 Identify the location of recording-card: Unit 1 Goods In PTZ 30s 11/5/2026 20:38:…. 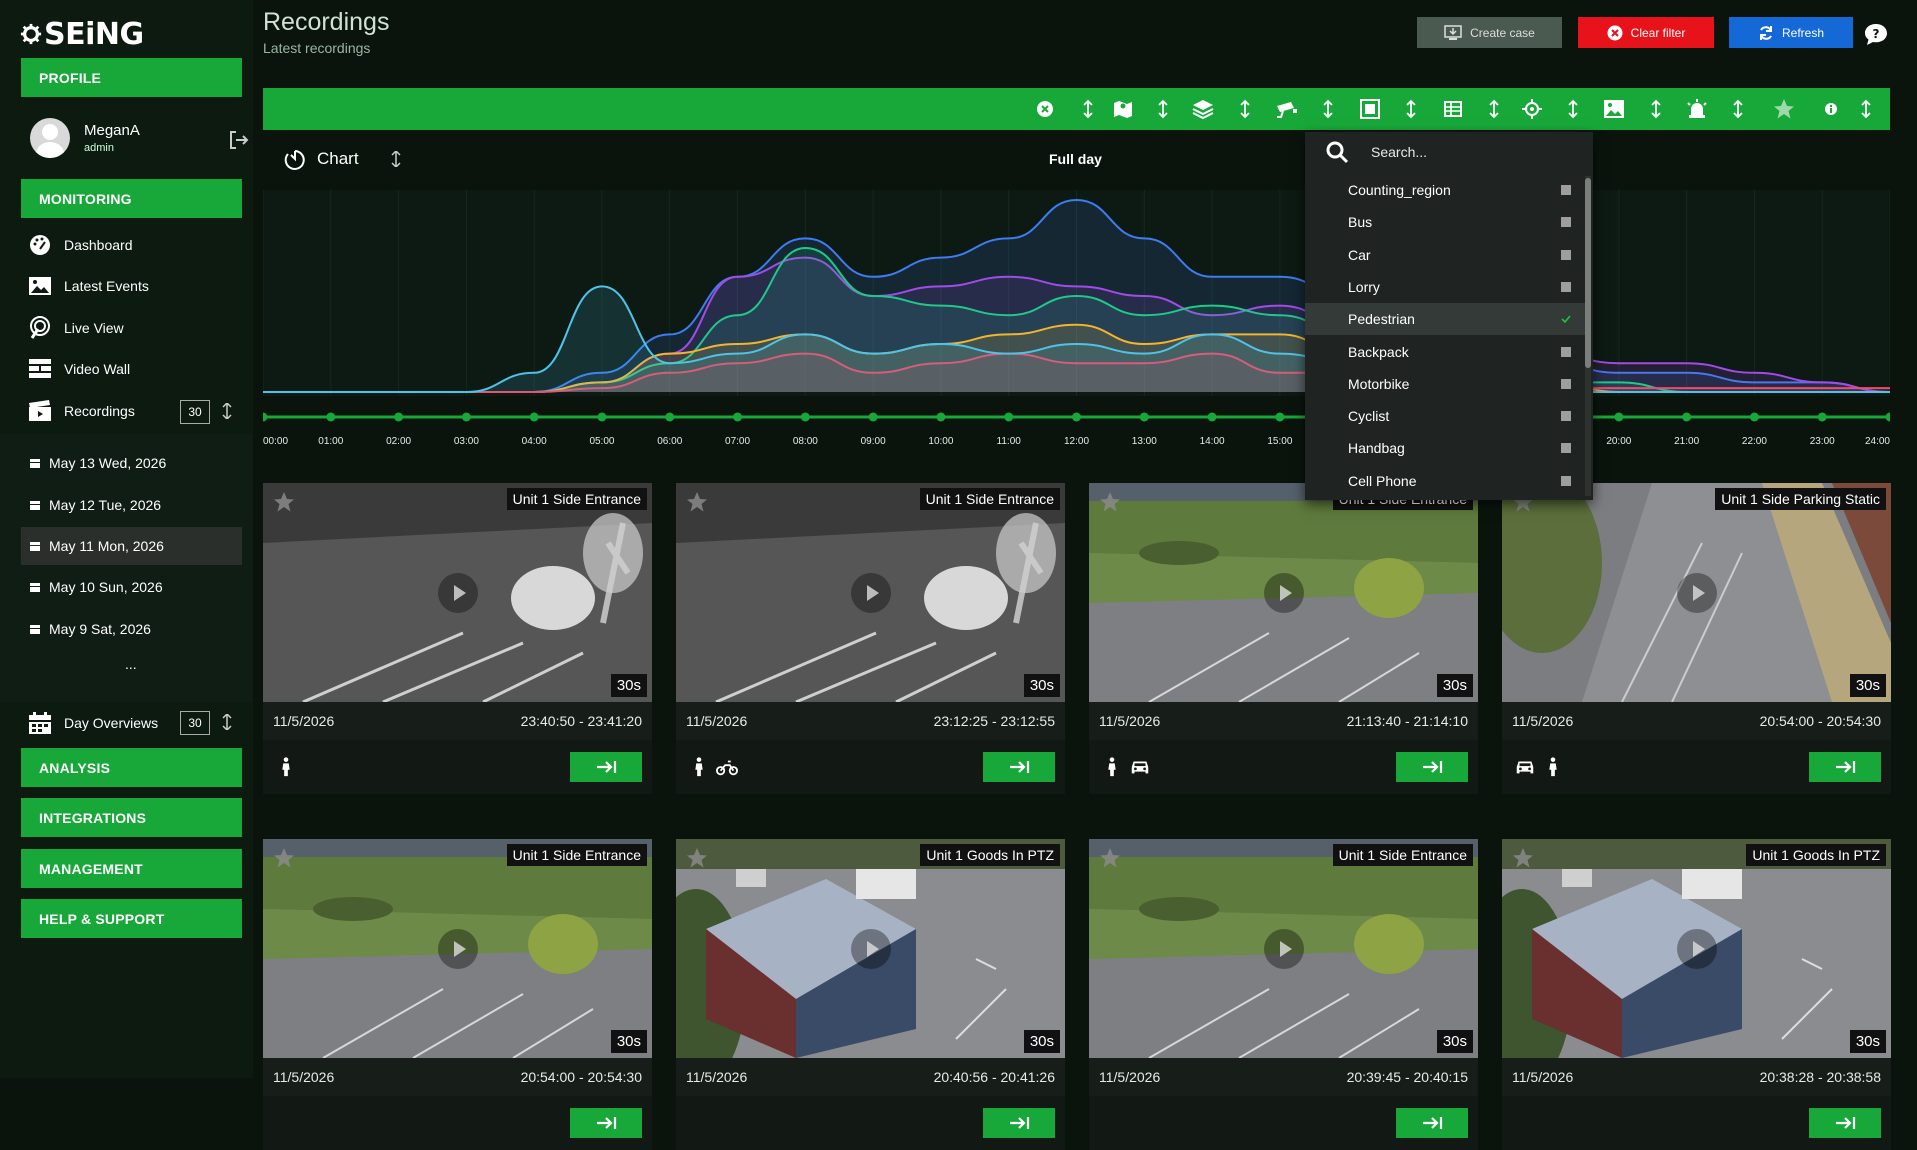
(1696, 994).